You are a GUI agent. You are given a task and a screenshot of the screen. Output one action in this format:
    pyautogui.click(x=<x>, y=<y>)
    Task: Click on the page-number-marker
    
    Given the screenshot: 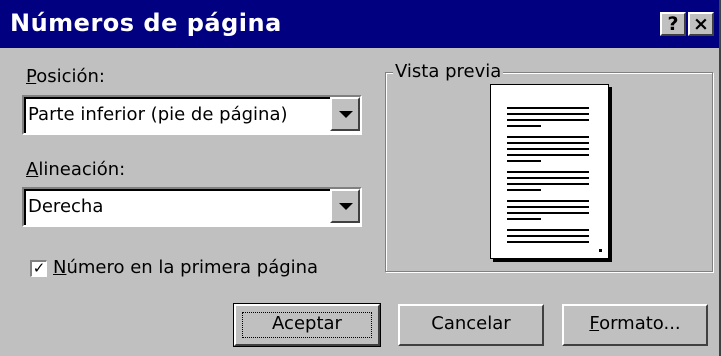 What is the action you would take?
    pyautogui.click(x=600, y=250)
    